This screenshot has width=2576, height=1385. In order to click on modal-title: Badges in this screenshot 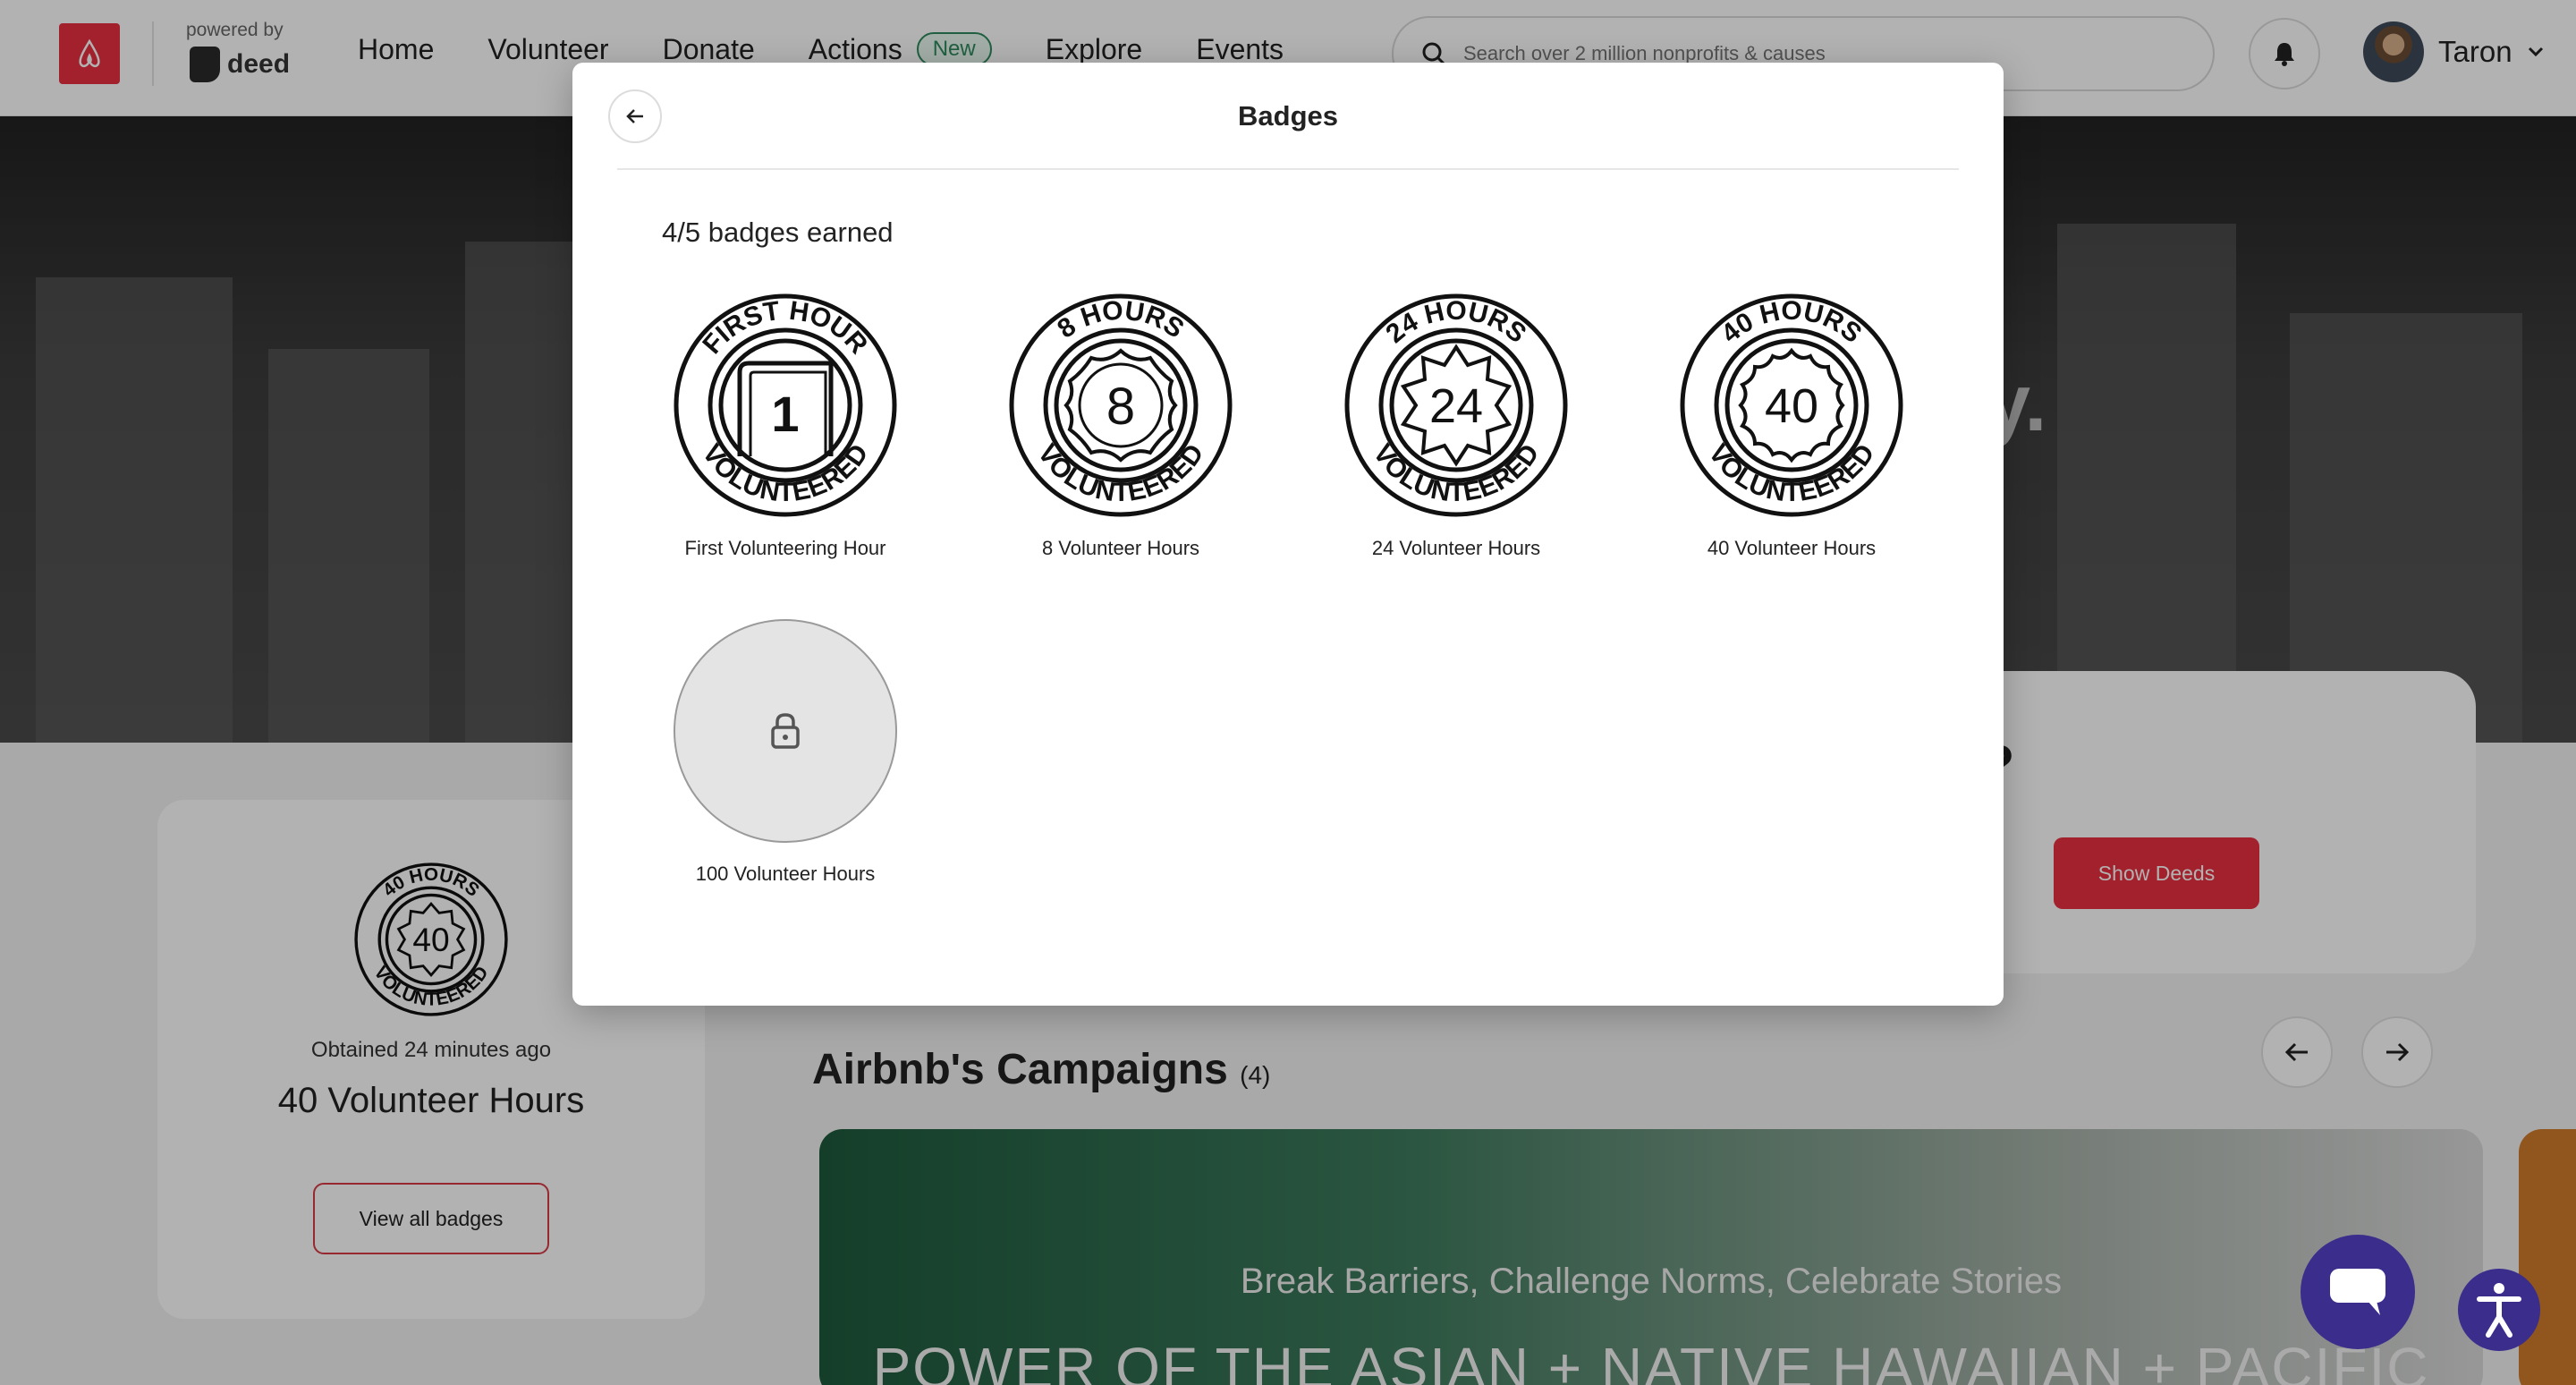, I will do `click(1288, 116)`.